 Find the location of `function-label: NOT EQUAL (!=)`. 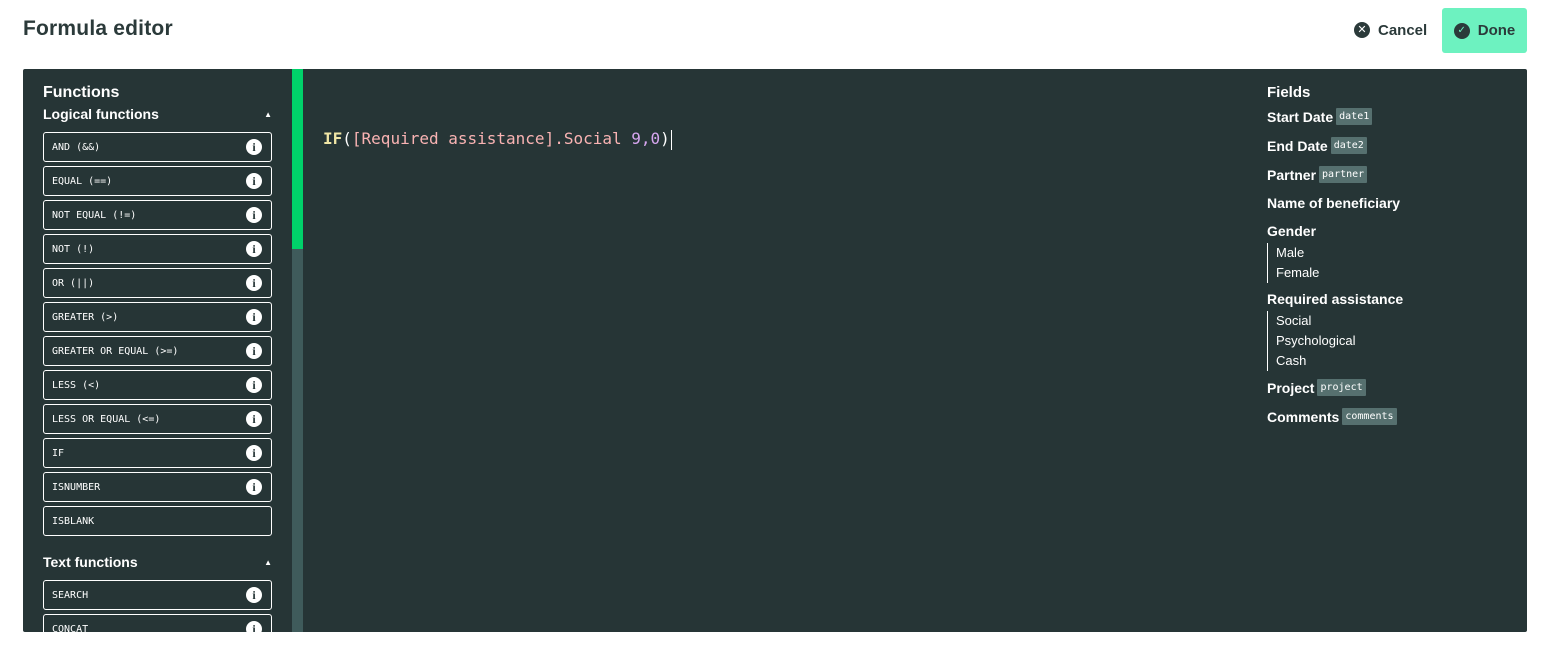

function-label: NOT EQUAL (!=) is located at coordinates (94, 215).